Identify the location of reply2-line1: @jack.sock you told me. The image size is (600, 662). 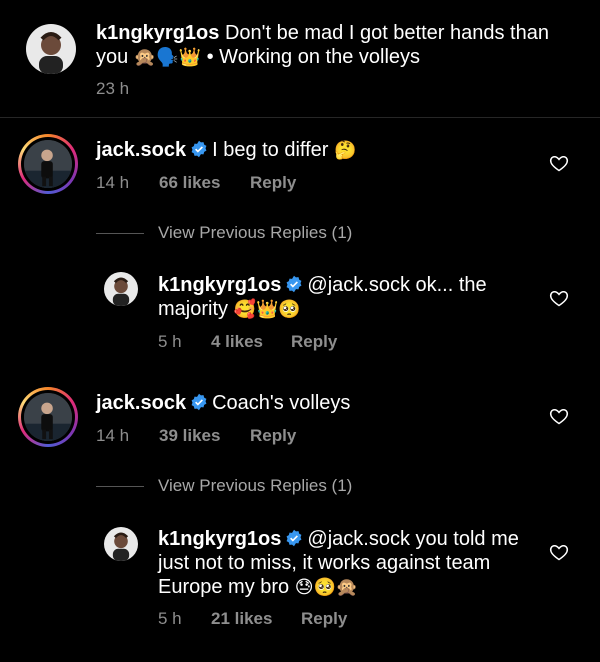
(413, 539).